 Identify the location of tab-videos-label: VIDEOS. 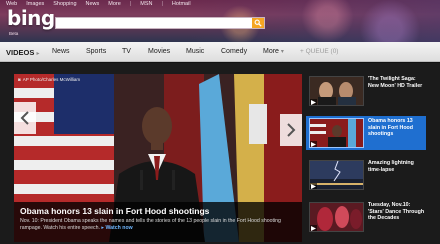
(20, 52).